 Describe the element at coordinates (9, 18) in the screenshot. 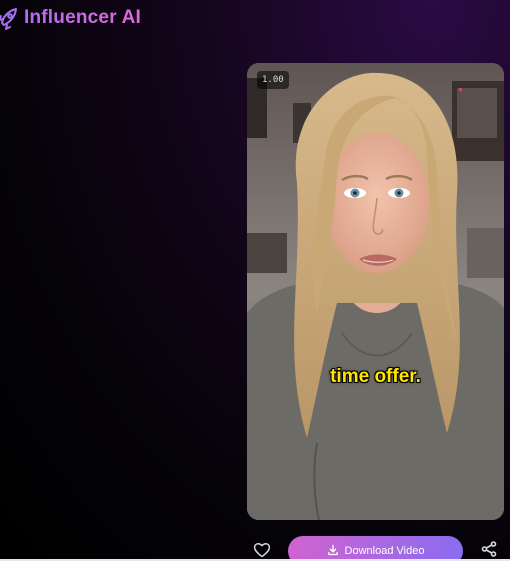

I see `rocket-icon` at that location.